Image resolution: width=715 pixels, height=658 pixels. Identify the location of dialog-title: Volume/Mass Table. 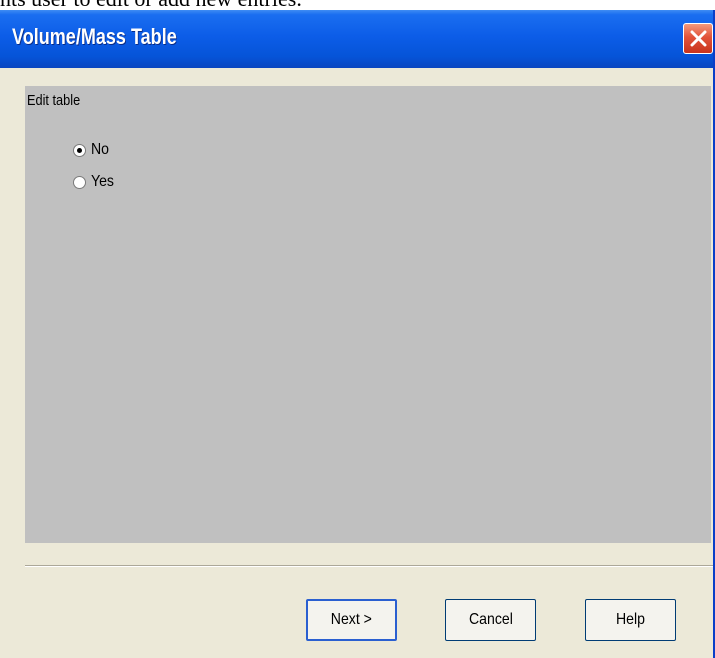
(94, 36).